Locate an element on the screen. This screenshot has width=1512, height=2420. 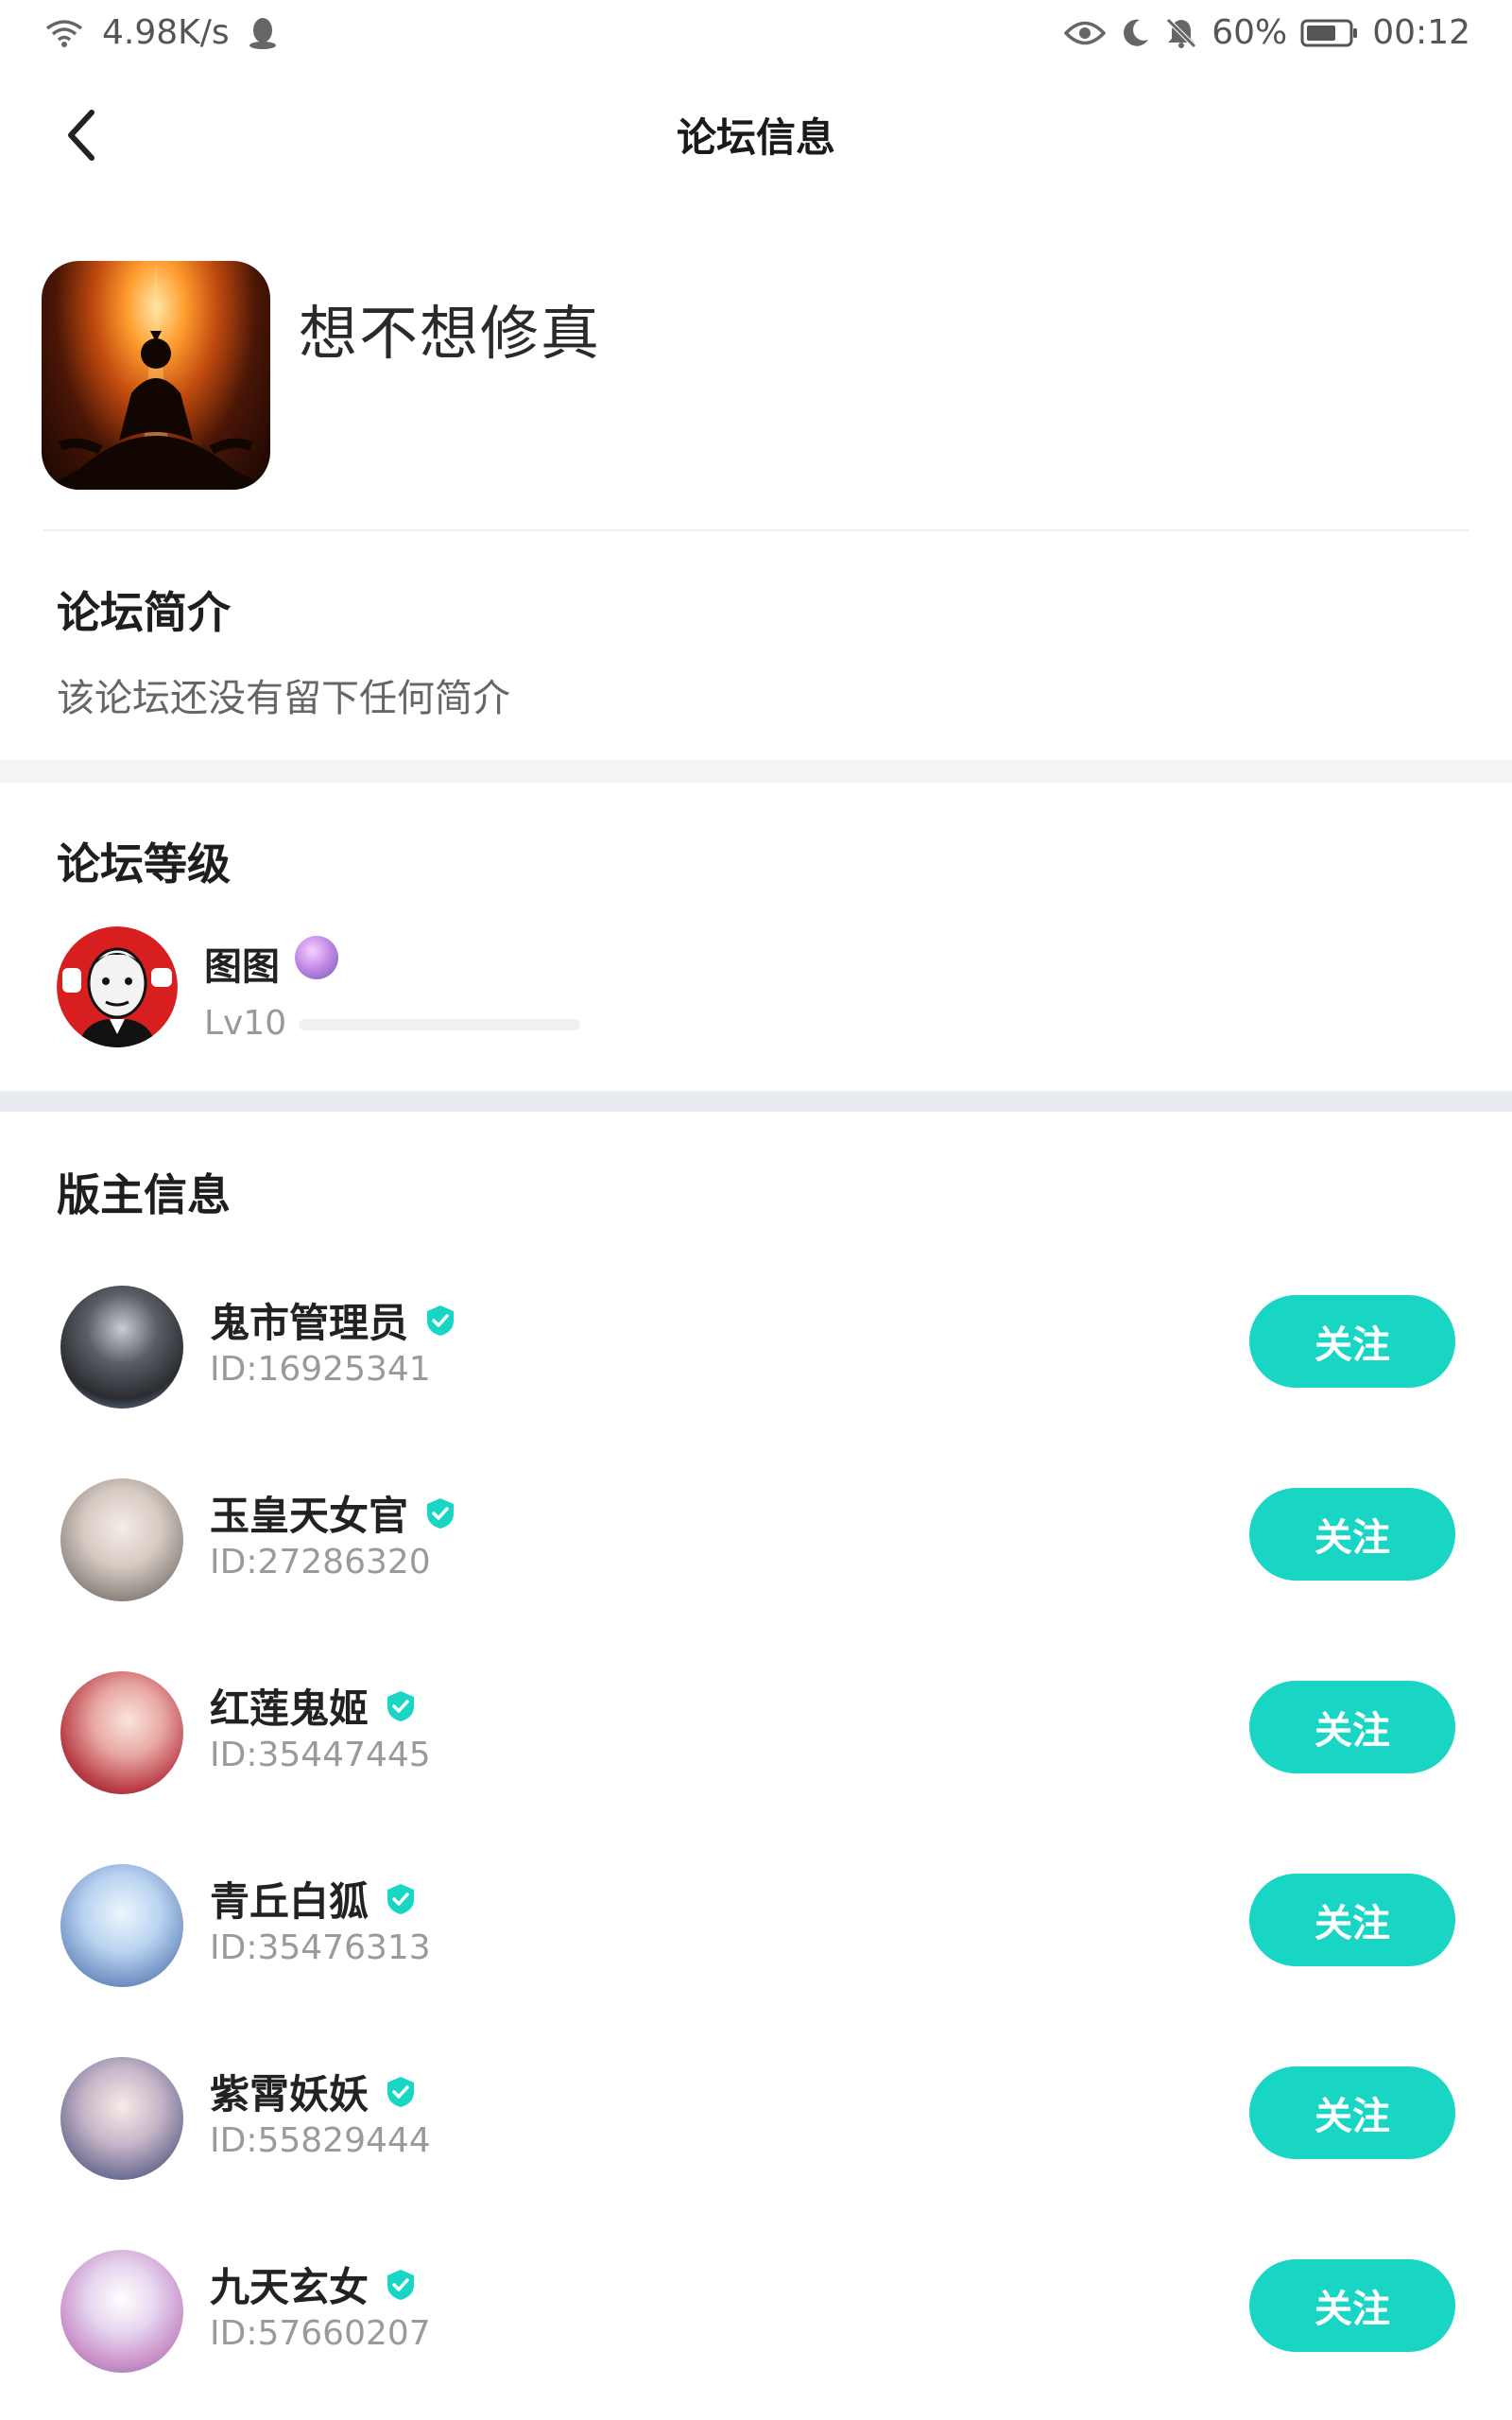
level-title: 论坛等级 is located at coordinates (144, 864).